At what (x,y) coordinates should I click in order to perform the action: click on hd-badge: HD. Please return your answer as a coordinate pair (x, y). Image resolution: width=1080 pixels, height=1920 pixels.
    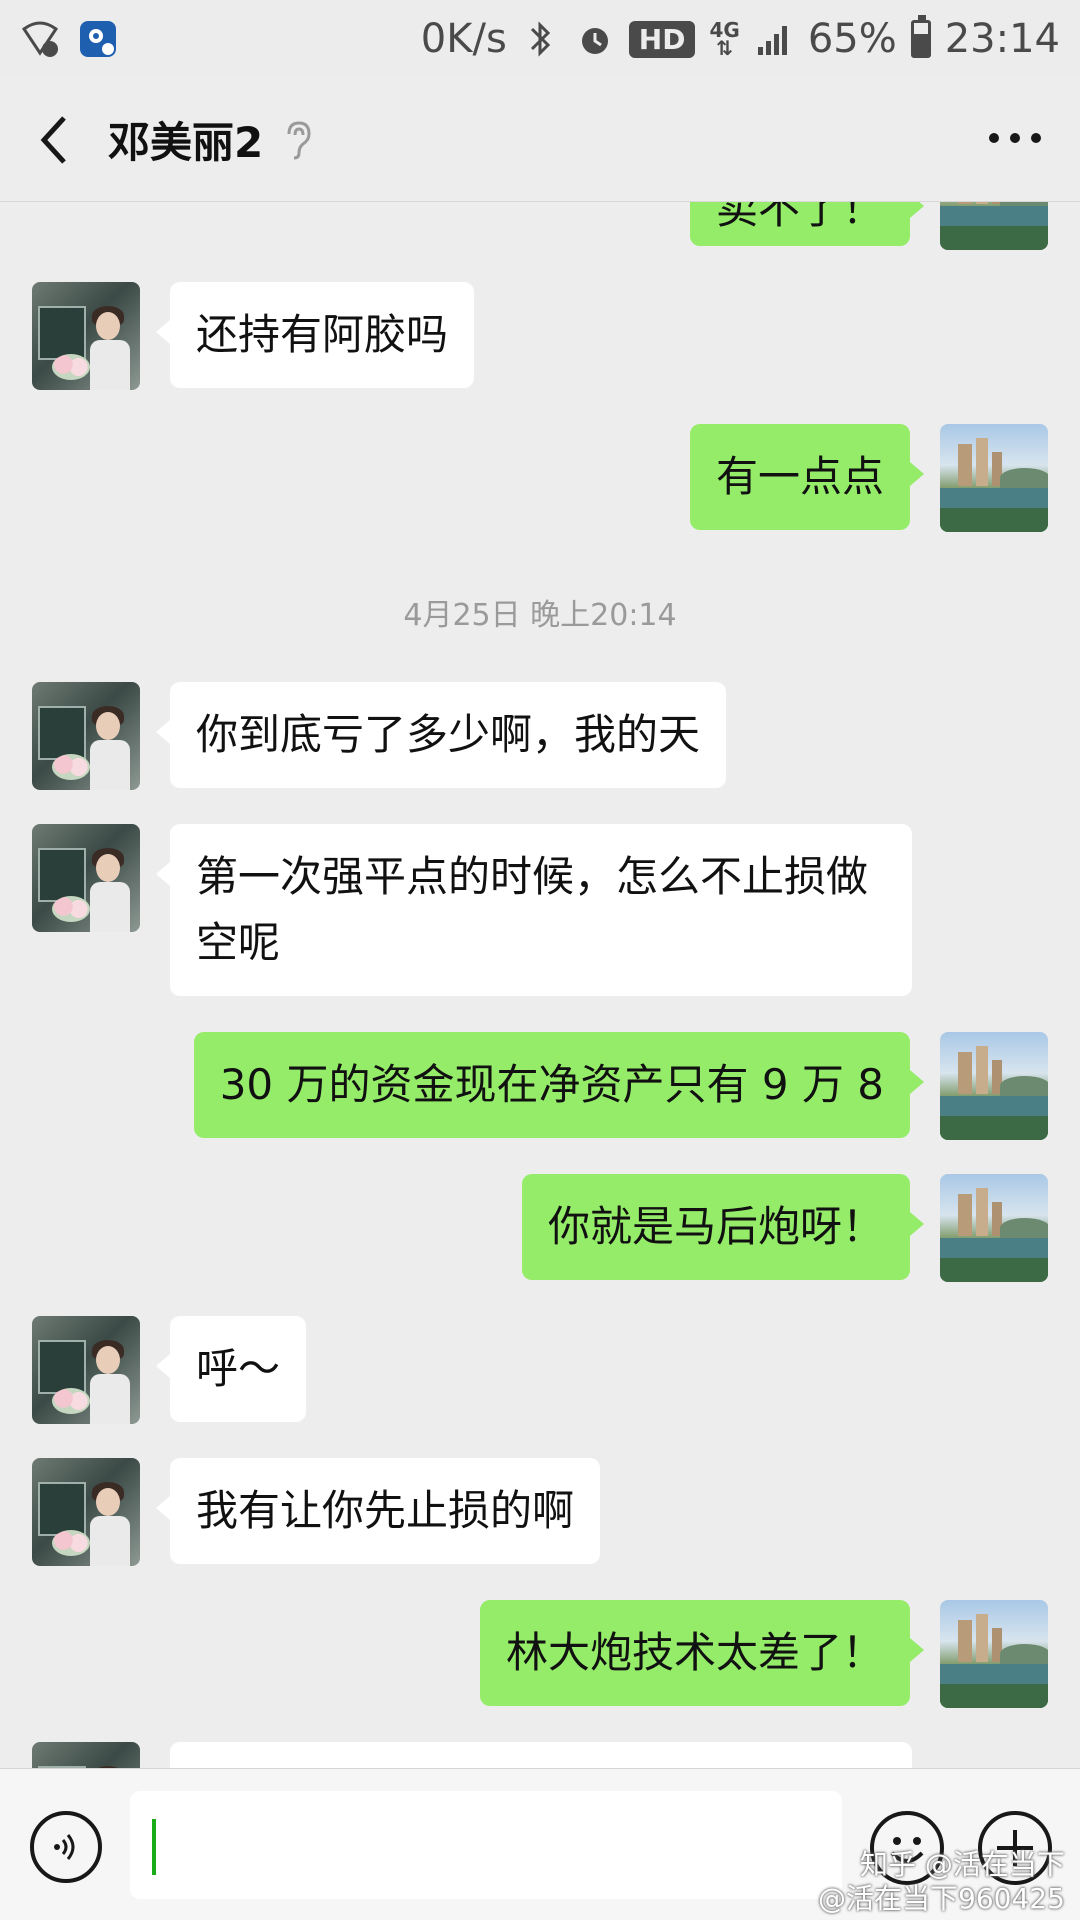
    Looking at the image, I should click on (662, 39).